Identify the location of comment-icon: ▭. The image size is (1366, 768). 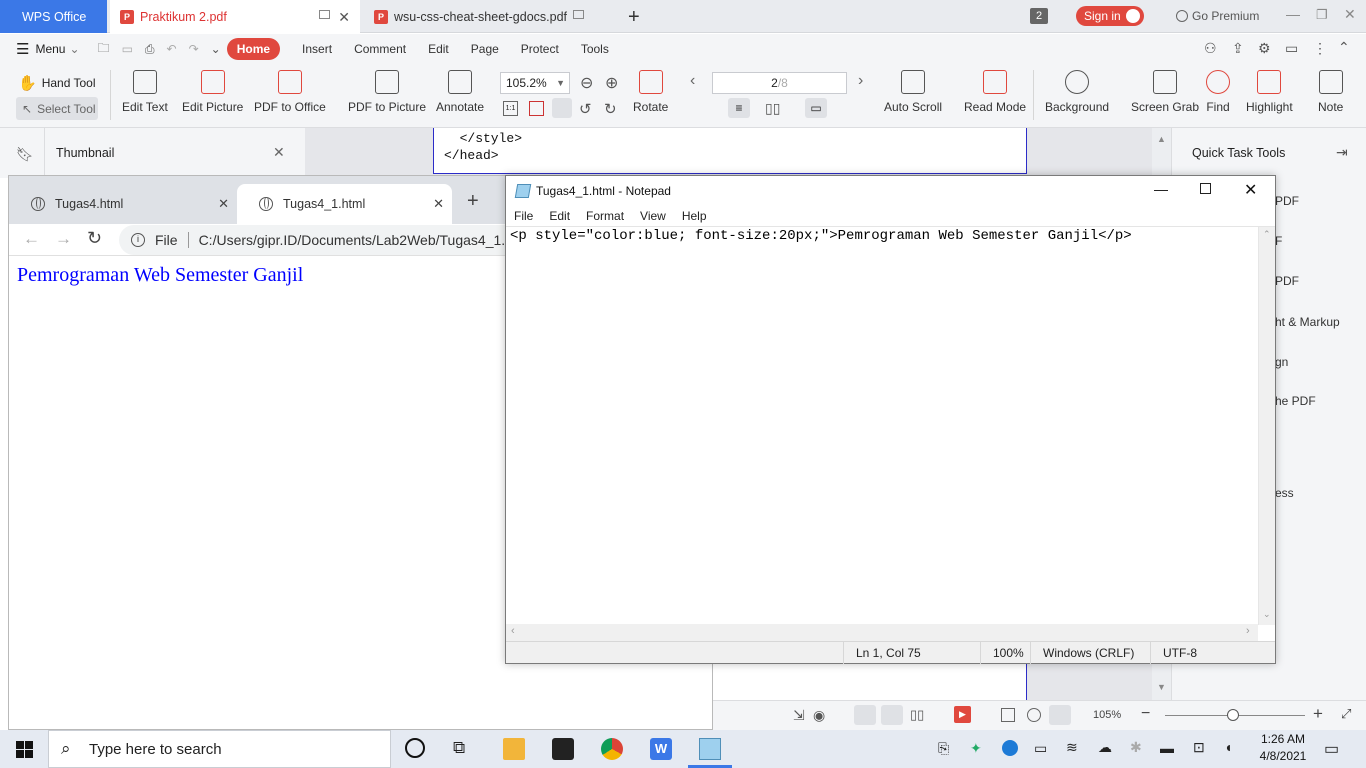
(1291, 48).